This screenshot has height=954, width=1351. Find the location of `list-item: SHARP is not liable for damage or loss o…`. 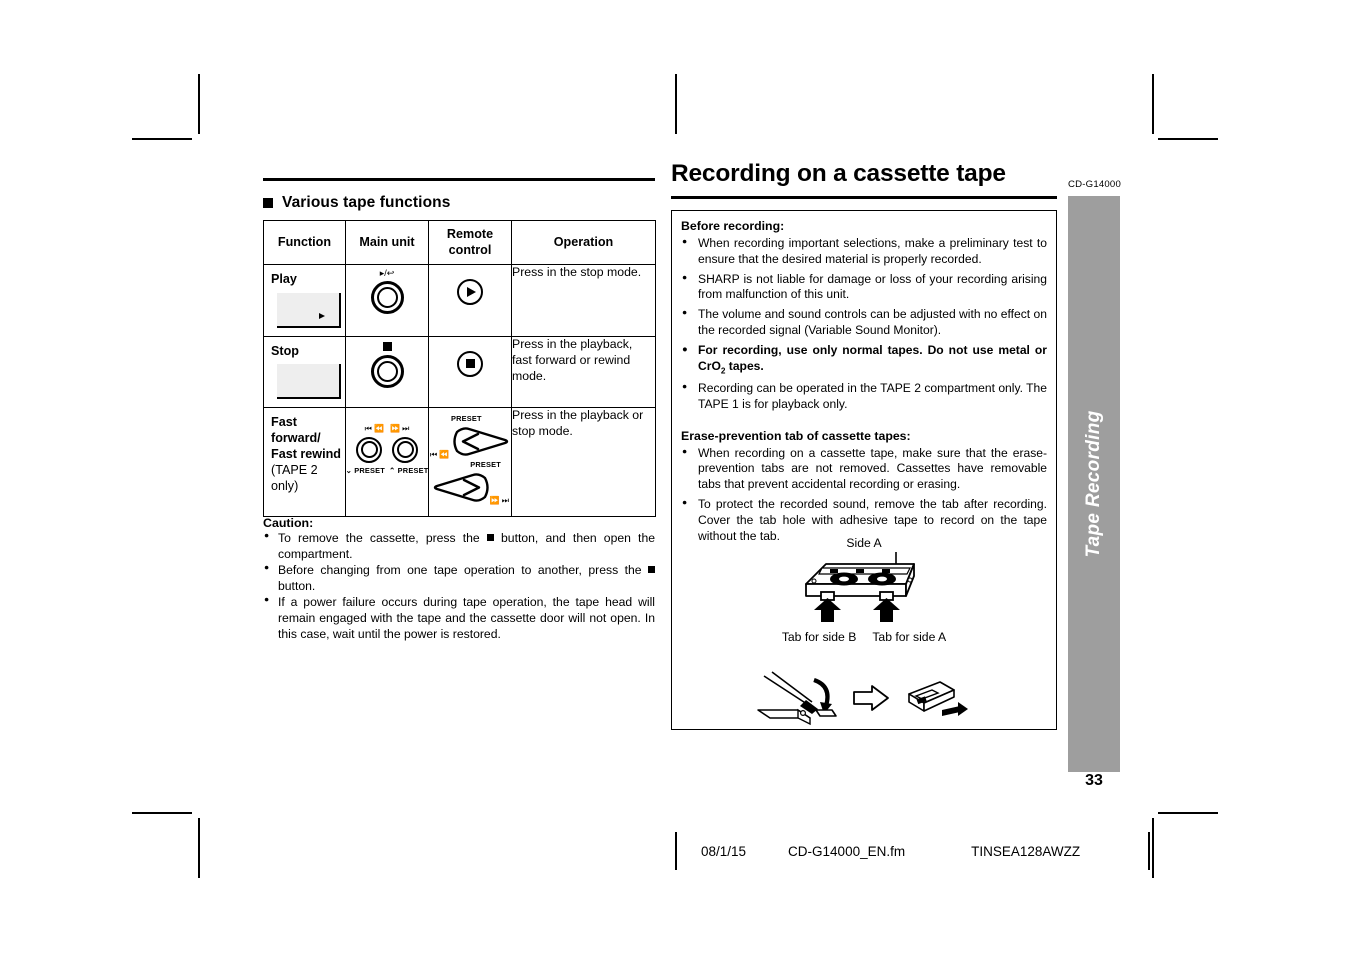

list-item: SHARP is not liable for damage or loss o… is located at coordinates (864, 288).